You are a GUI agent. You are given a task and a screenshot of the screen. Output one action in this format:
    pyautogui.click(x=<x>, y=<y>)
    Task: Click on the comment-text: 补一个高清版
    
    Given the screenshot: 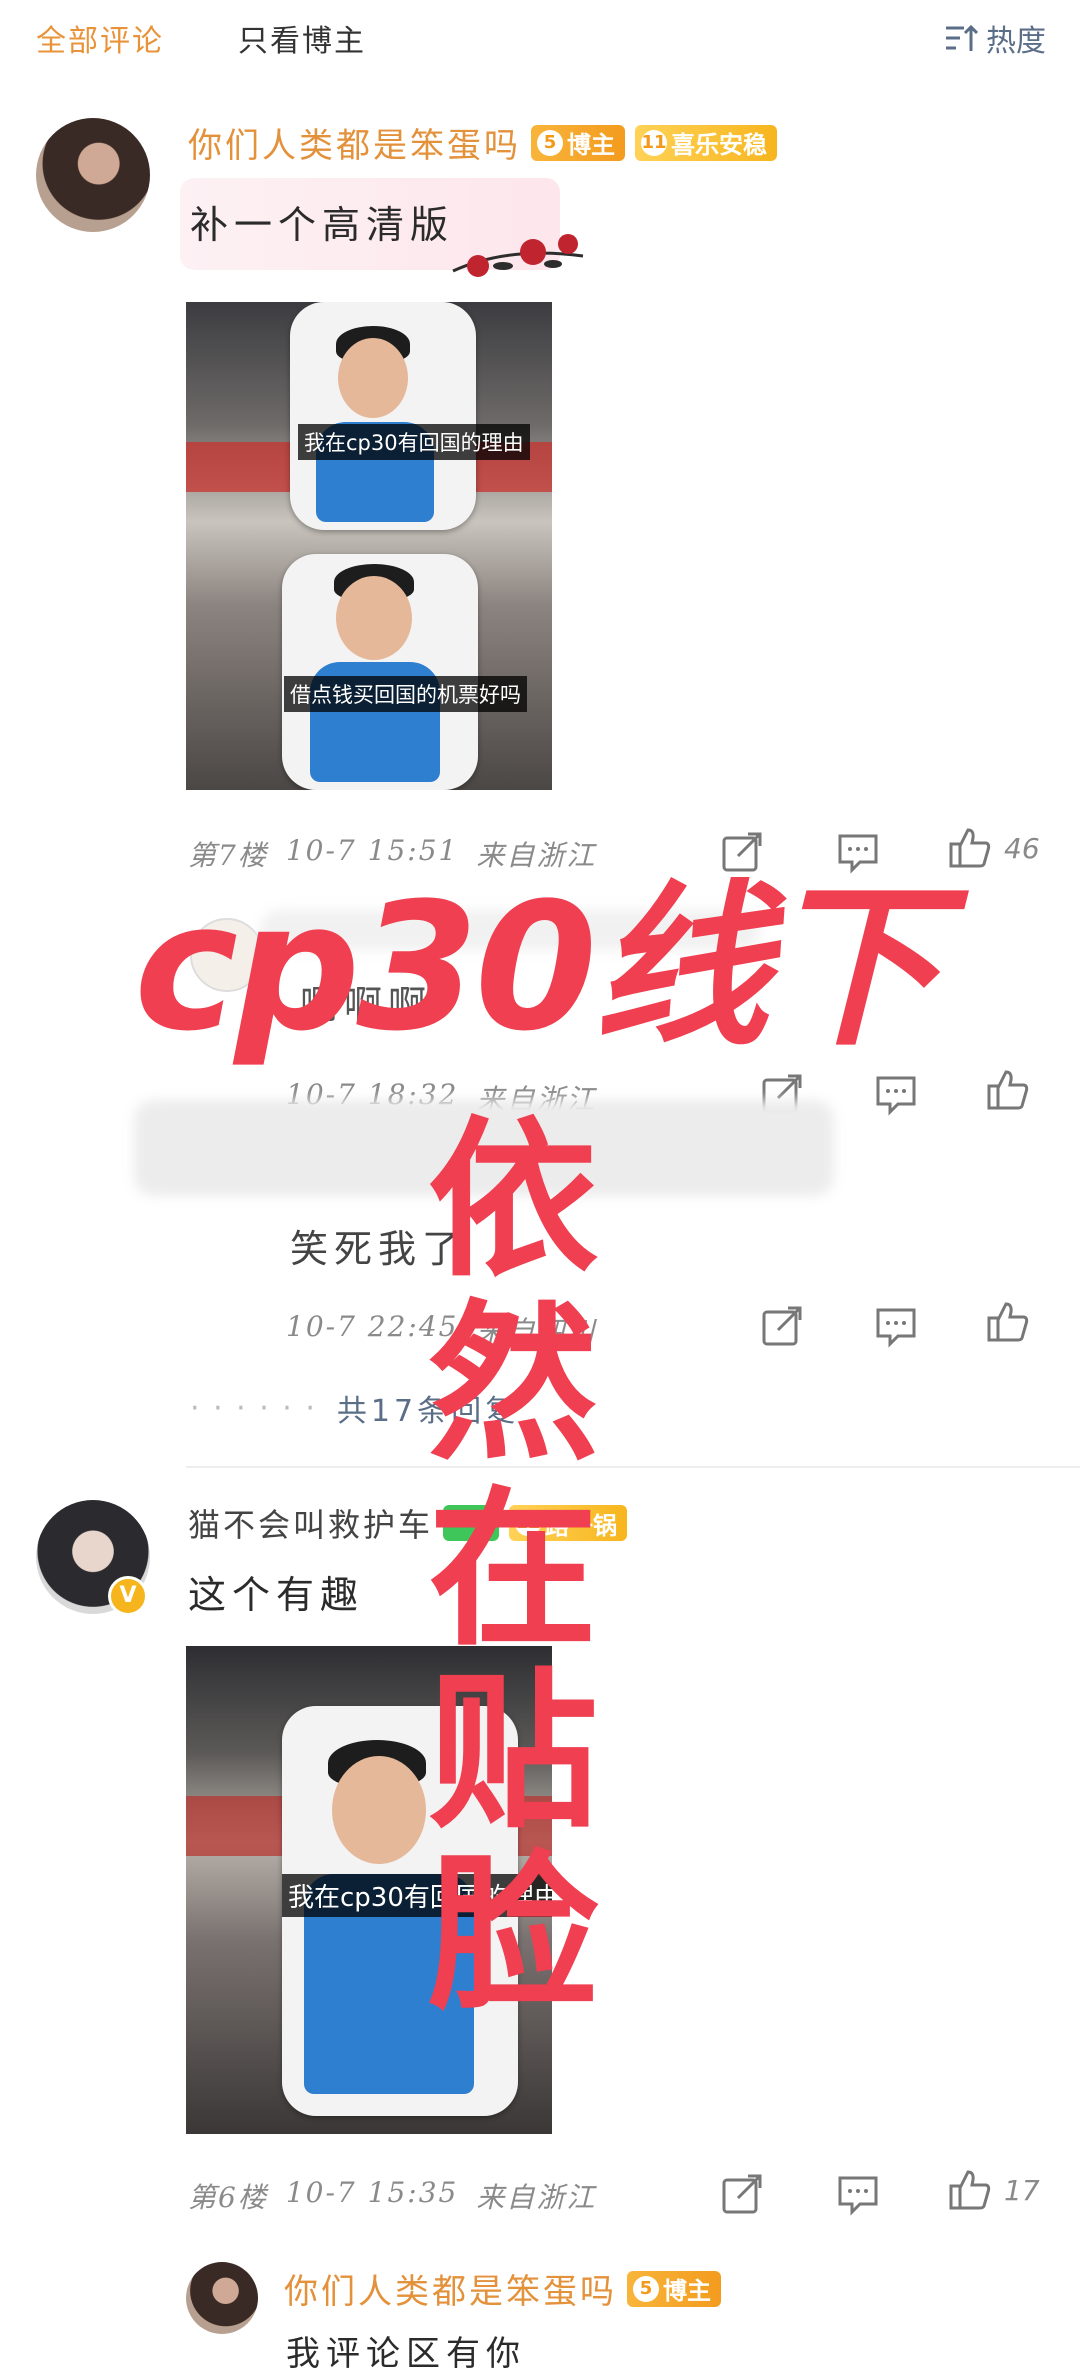 What is the action you would take?
    pyautogui.click(x=322, y=225)
    